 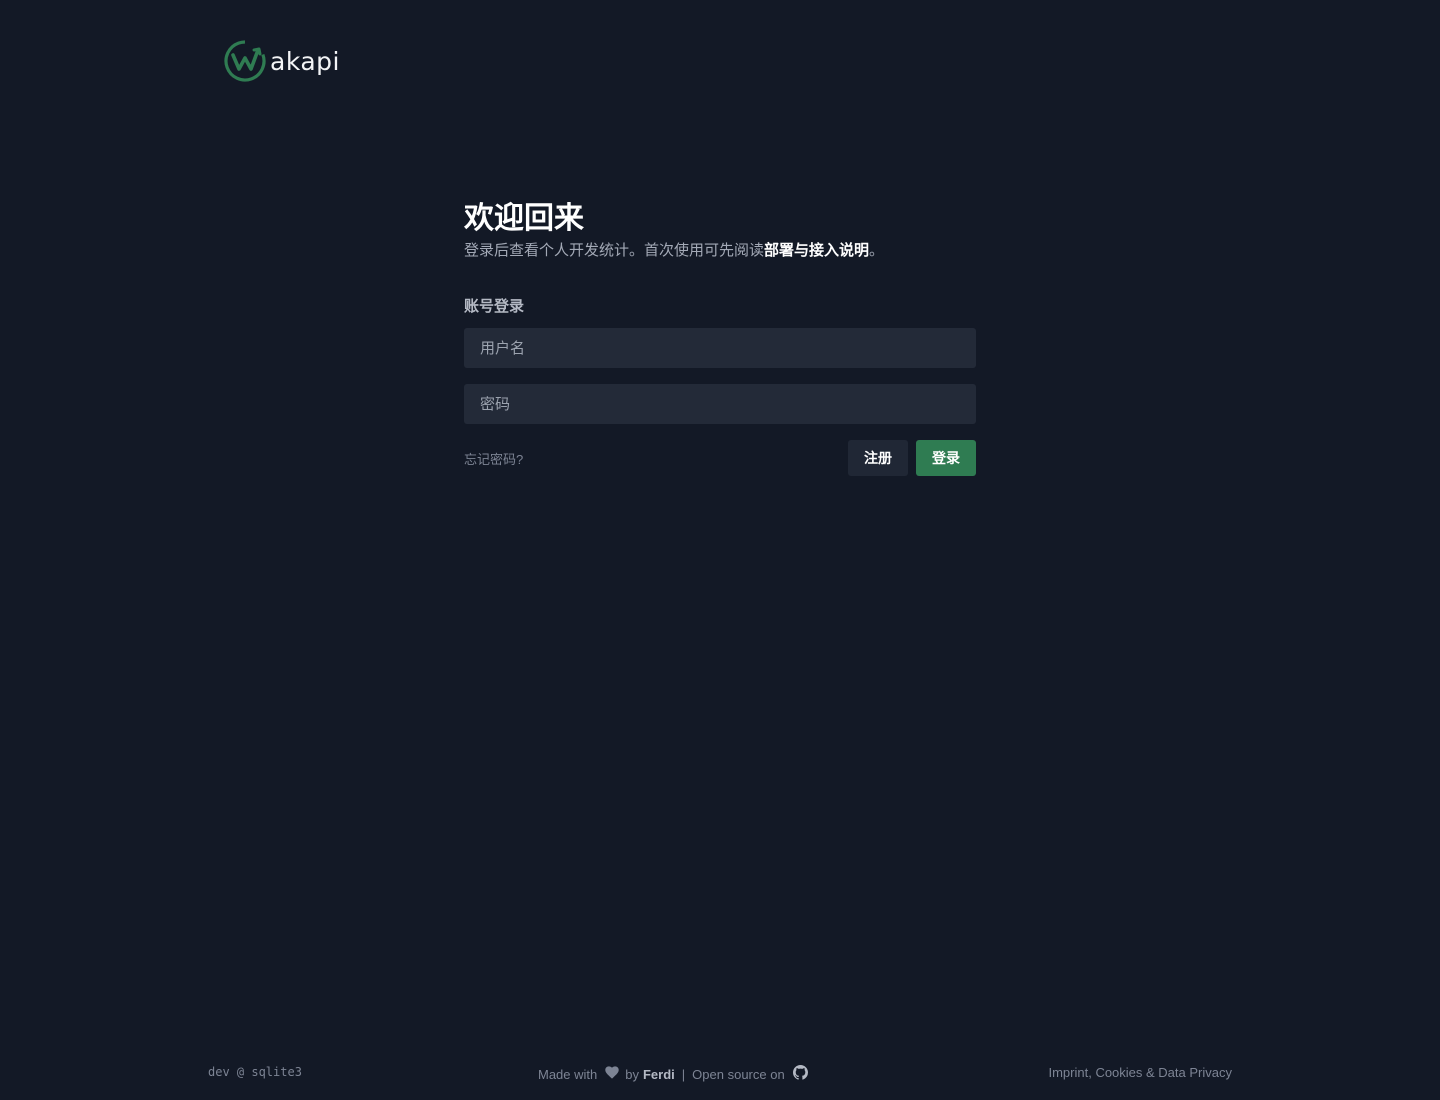 I want to click on heart-icon, so click(x=612, y=1074).